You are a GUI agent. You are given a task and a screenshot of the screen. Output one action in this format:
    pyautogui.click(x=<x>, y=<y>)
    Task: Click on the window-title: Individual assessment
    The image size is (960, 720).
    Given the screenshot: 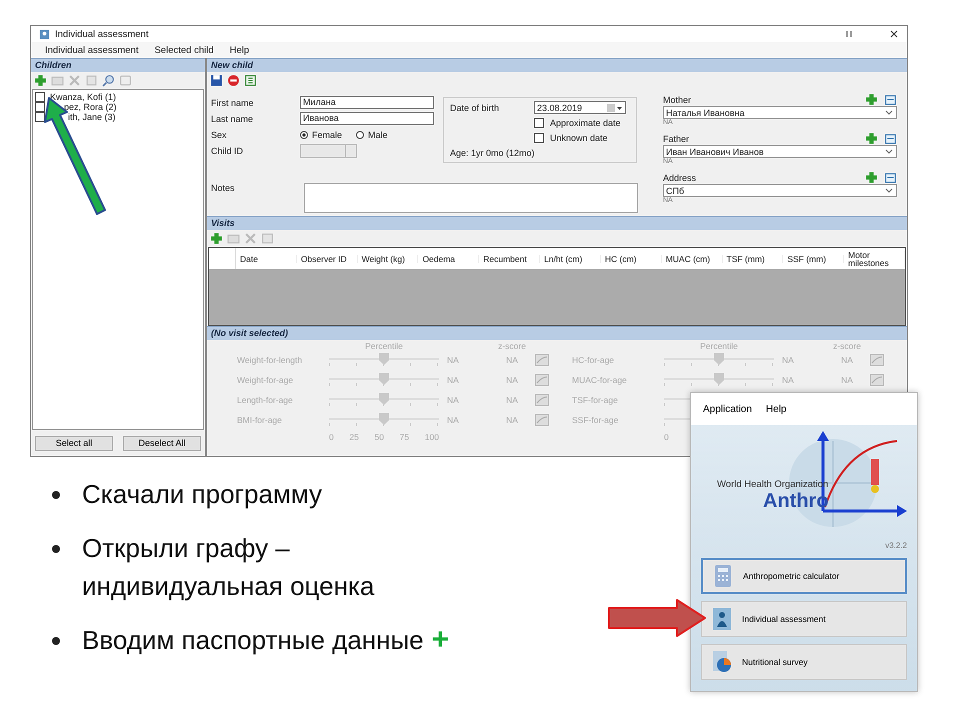 What is the action you would take?
    pyautogui.click(x=102, y=34)
    